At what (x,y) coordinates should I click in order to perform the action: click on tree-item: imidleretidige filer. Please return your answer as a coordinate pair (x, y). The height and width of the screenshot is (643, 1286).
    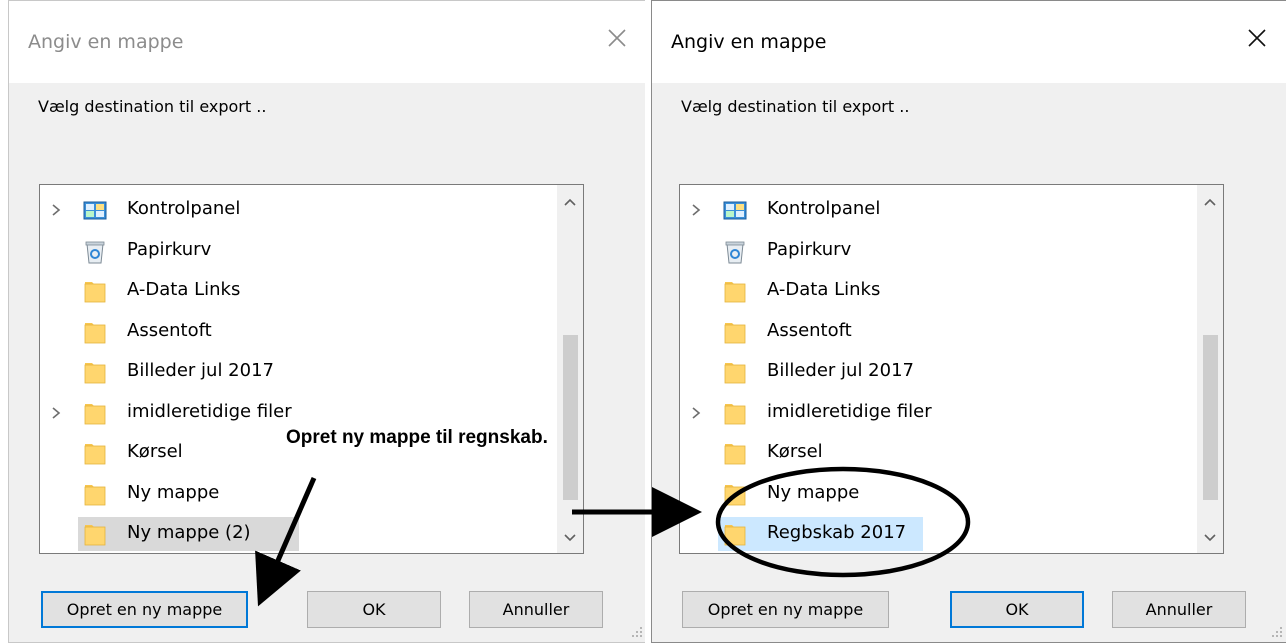
    Looking at the image, I should click on (938, 413).